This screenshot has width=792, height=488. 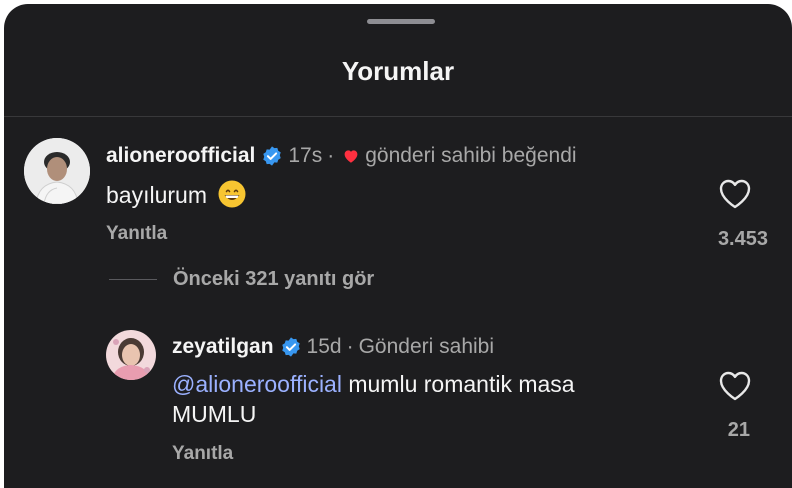 I want to click on comment-header: zeyatilgan 15d · Gönderi sahibi, so click(x=333, y=347).